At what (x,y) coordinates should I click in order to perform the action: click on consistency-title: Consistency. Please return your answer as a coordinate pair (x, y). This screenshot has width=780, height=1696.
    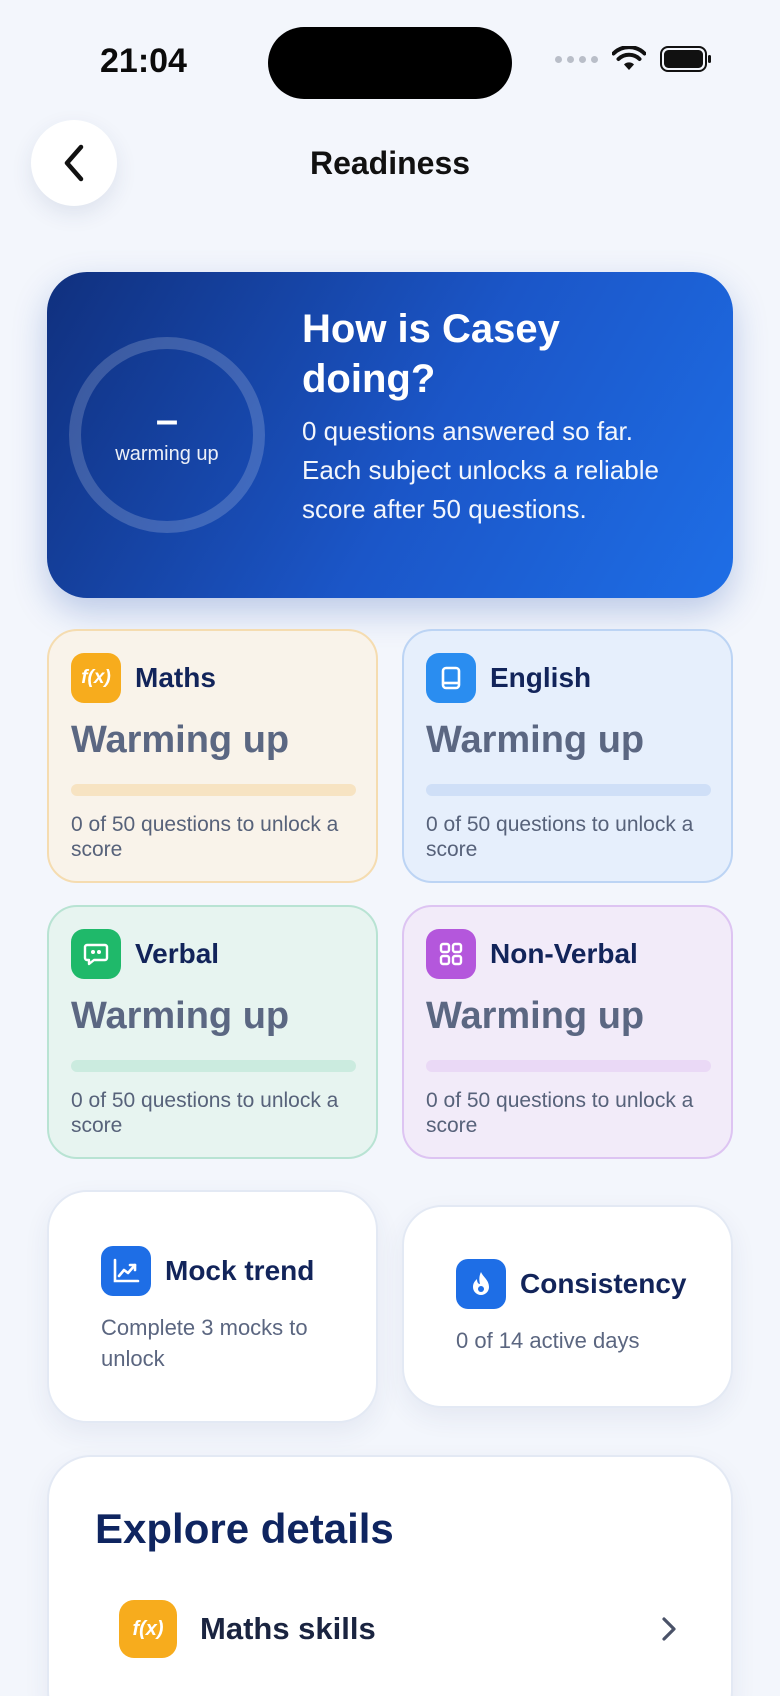
    Looking at the image, I should click on (603, 1283).